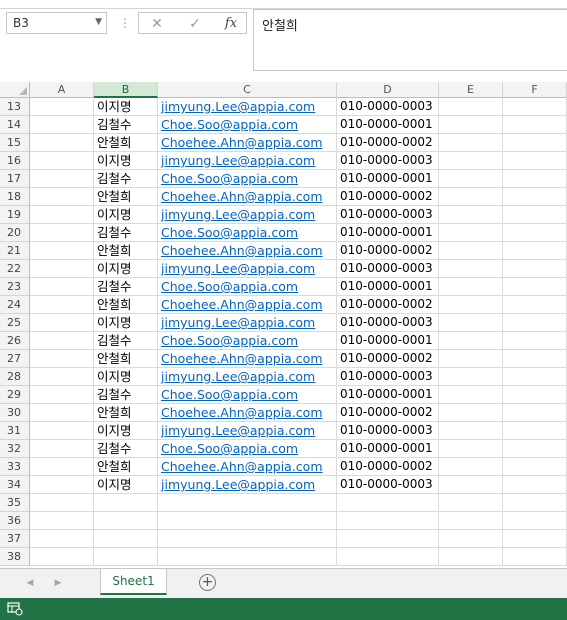 The image size is (567, 620). Describe the element at coordinates (15, 143) in the screenshot. I see `row-header: 15` at that location.